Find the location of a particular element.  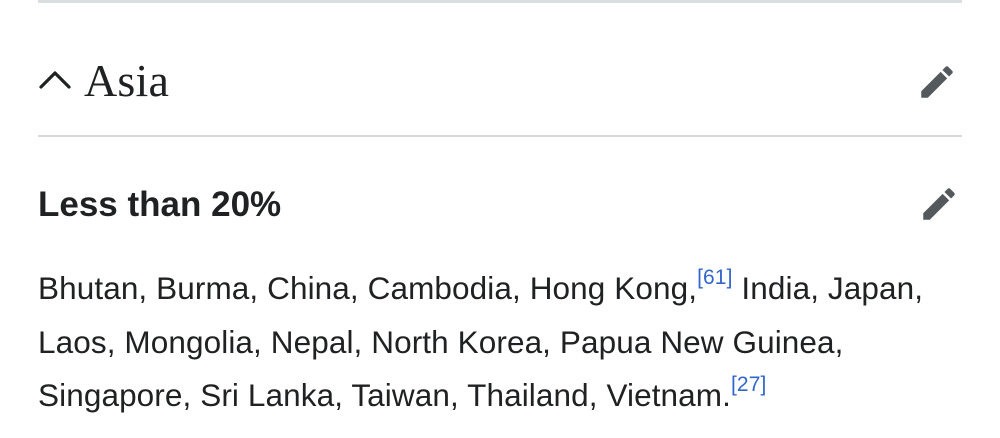

subsection-title: Less than 20% is located at coordinates (160, 204).